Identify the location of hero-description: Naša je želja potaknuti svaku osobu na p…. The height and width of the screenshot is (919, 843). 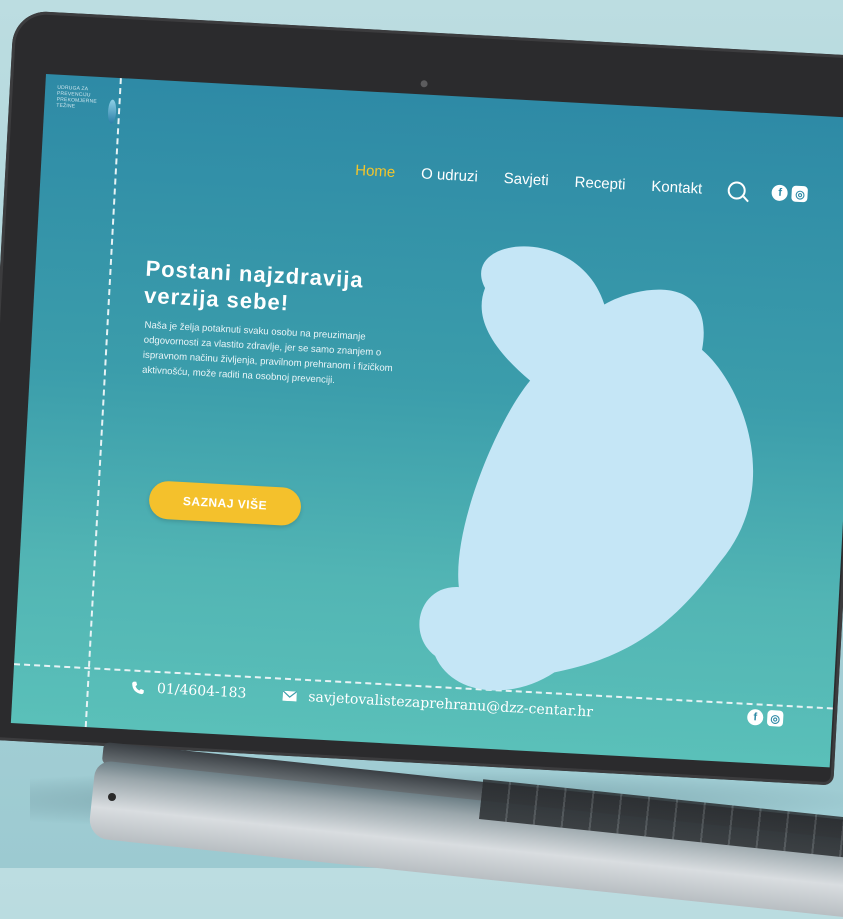
(267, 353).